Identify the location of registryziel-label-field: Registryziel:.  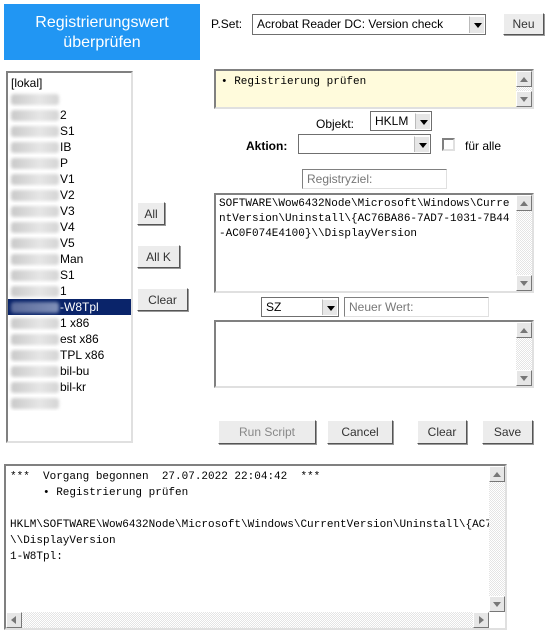
(374, 179).